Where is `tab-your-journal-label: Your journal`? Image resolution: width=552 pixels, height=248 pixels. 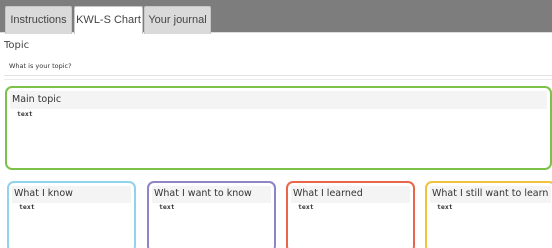 tab-your-journal-label: Your journal is located at coordinates (177, 20).